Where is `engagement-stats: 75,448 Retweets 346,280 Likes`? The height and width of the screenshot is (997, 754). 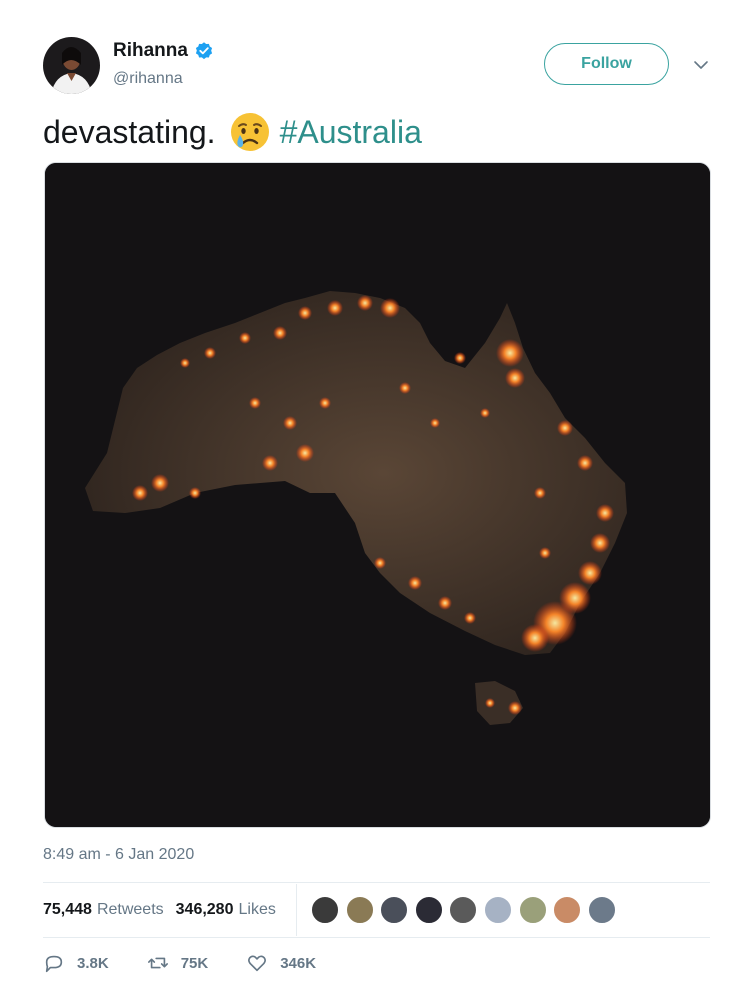
engagement-stats: 75,448 Retweets 346,280 Likes is located at coordinates (165, 910).